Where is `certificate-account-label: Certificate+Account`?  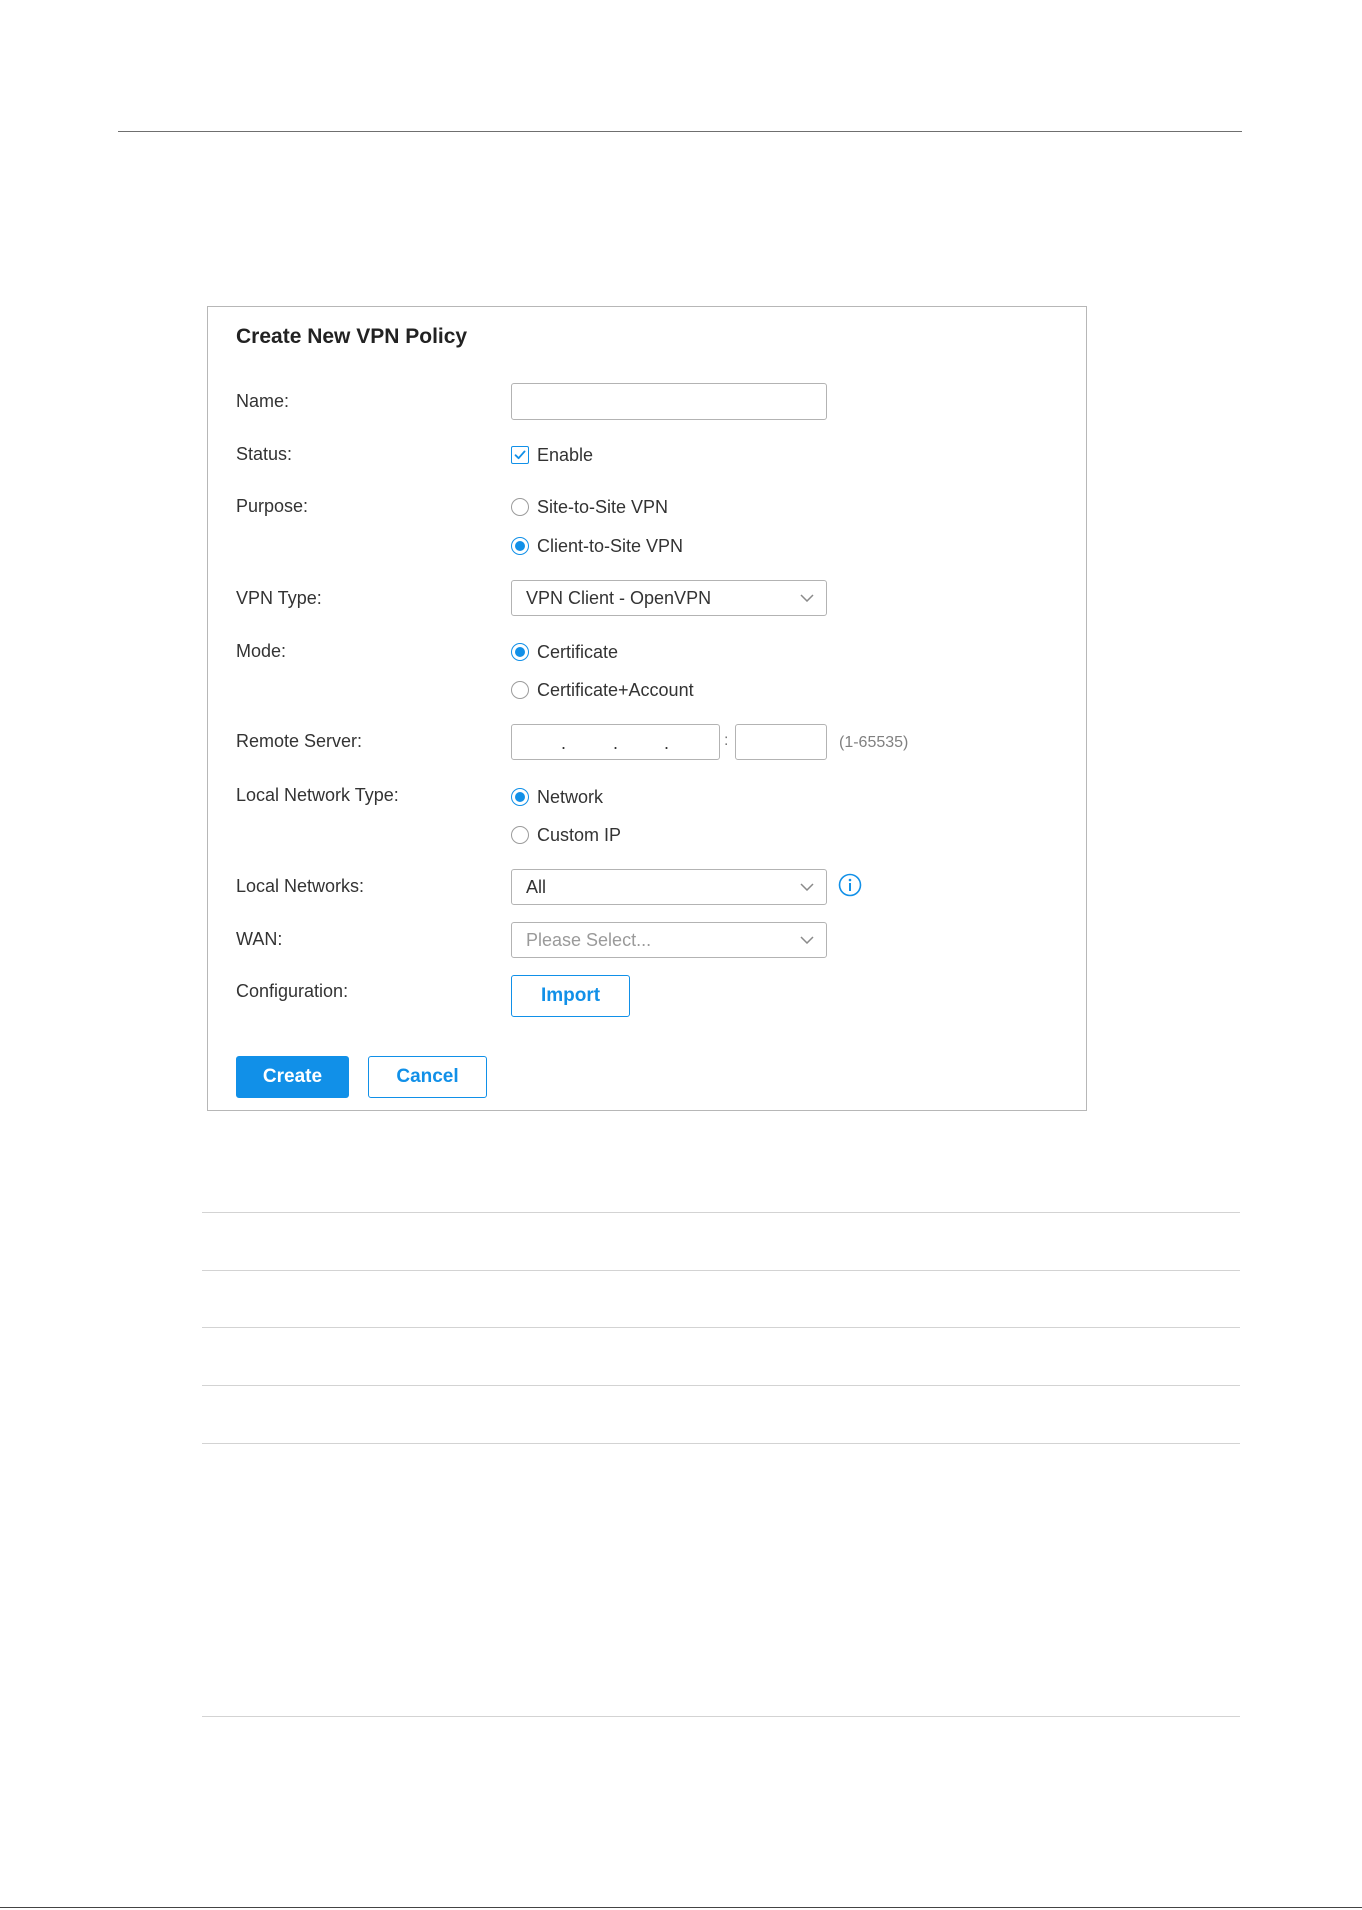 certificate-account-label: Certificate+Account is located at coordinates (615, 689).